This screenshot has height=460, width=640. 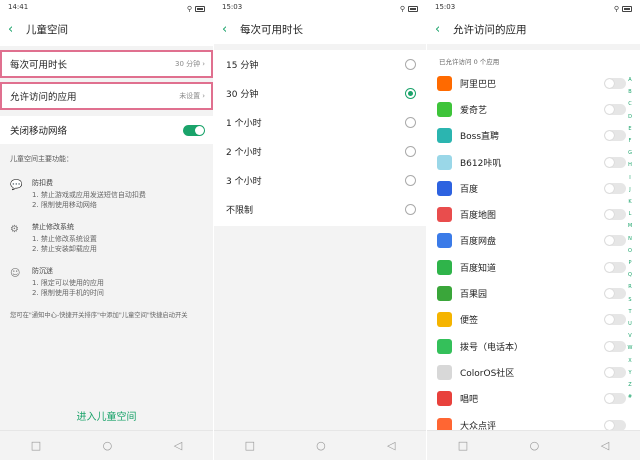 What do you see at coordinates (630, 165) in the screenshot?
I see `alphabet-letter: H` at bounding box center [630, 165].